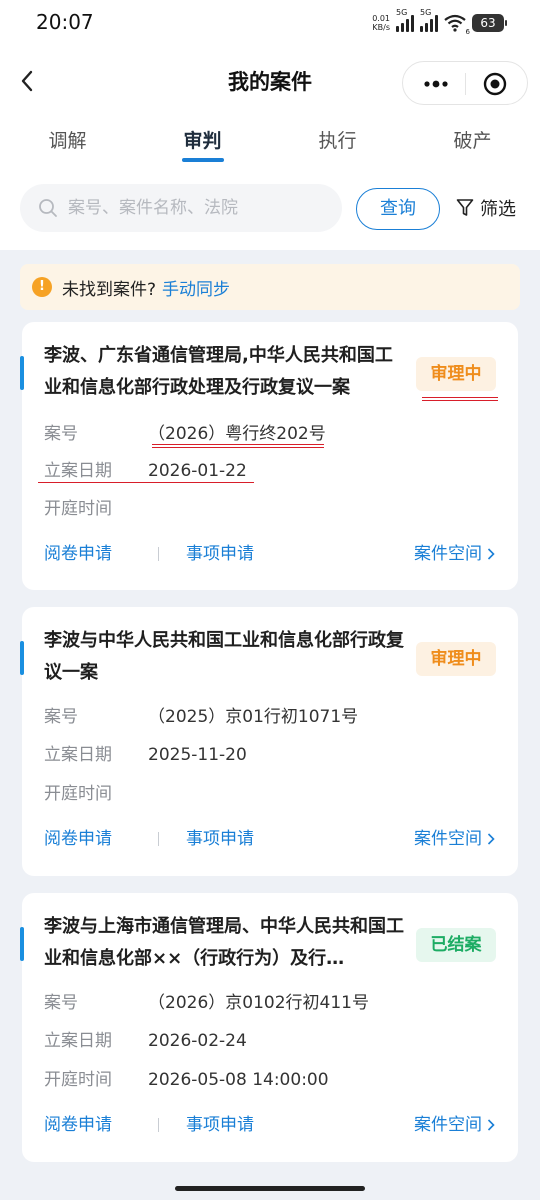  I want to click on wifi-icon: 6, so click(457, 25).